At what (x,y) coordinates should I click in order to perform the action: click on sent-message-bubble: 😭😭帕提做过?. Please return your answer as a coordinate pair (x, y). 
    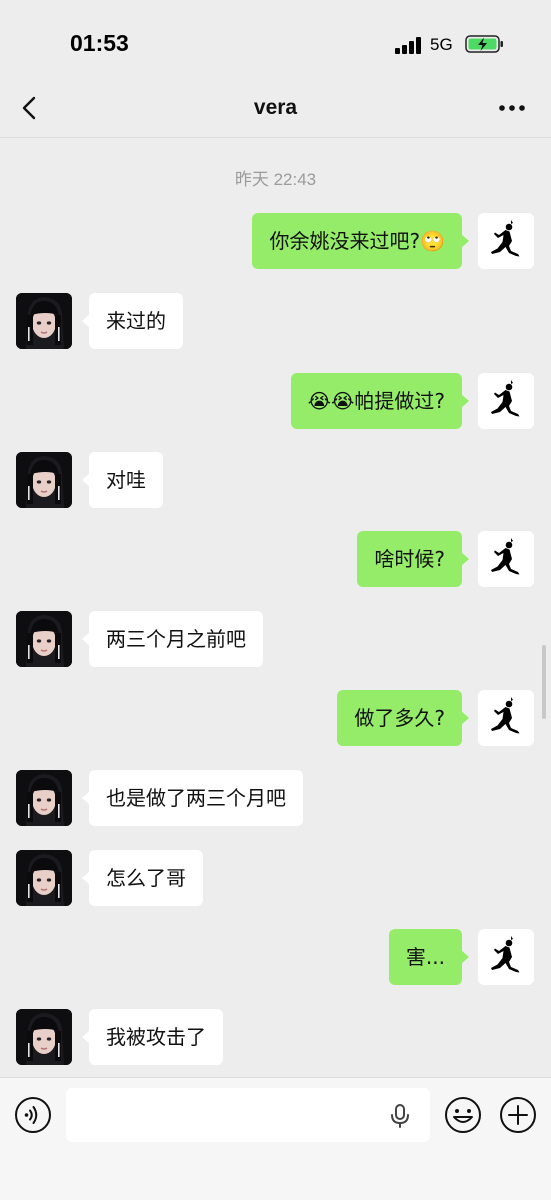
    Looking at the image, I should click on (380, 401).